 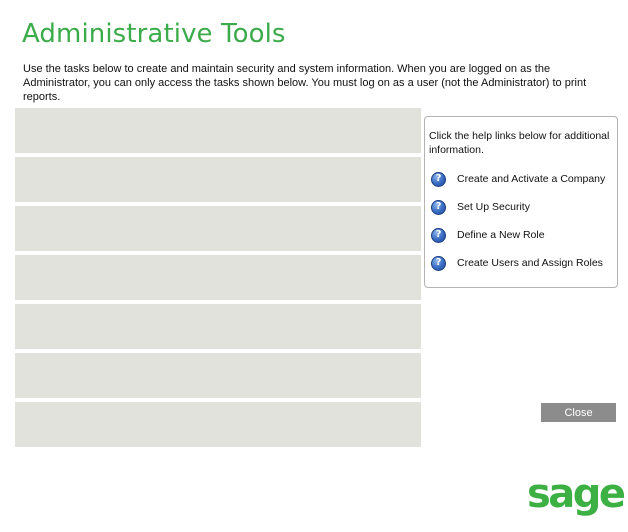 What do you see at coordinates (530, 263) in the screenshot?
I see `help-link-label: Create Users and Assign Roles` at bounding box center [530, 263].